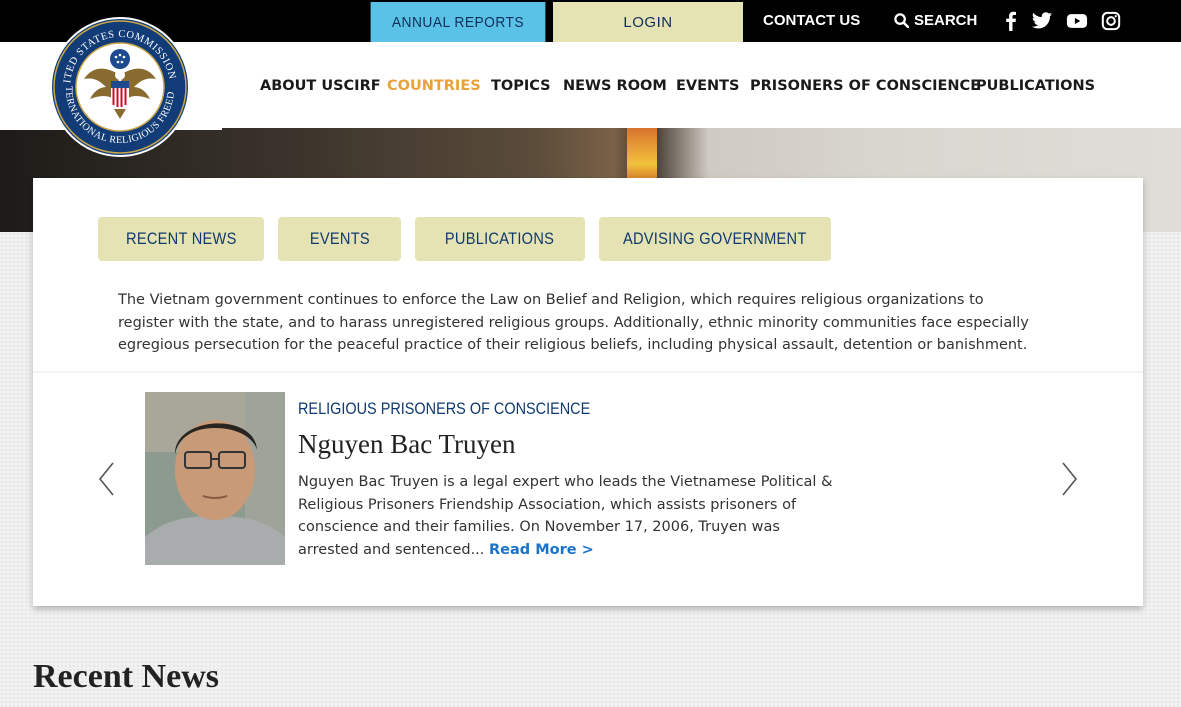 This screenshot has width=1181, height=707. Describe the element at coordinates (541, 550) in the screenshot. I see `read-more-link: Read More >` at that location.